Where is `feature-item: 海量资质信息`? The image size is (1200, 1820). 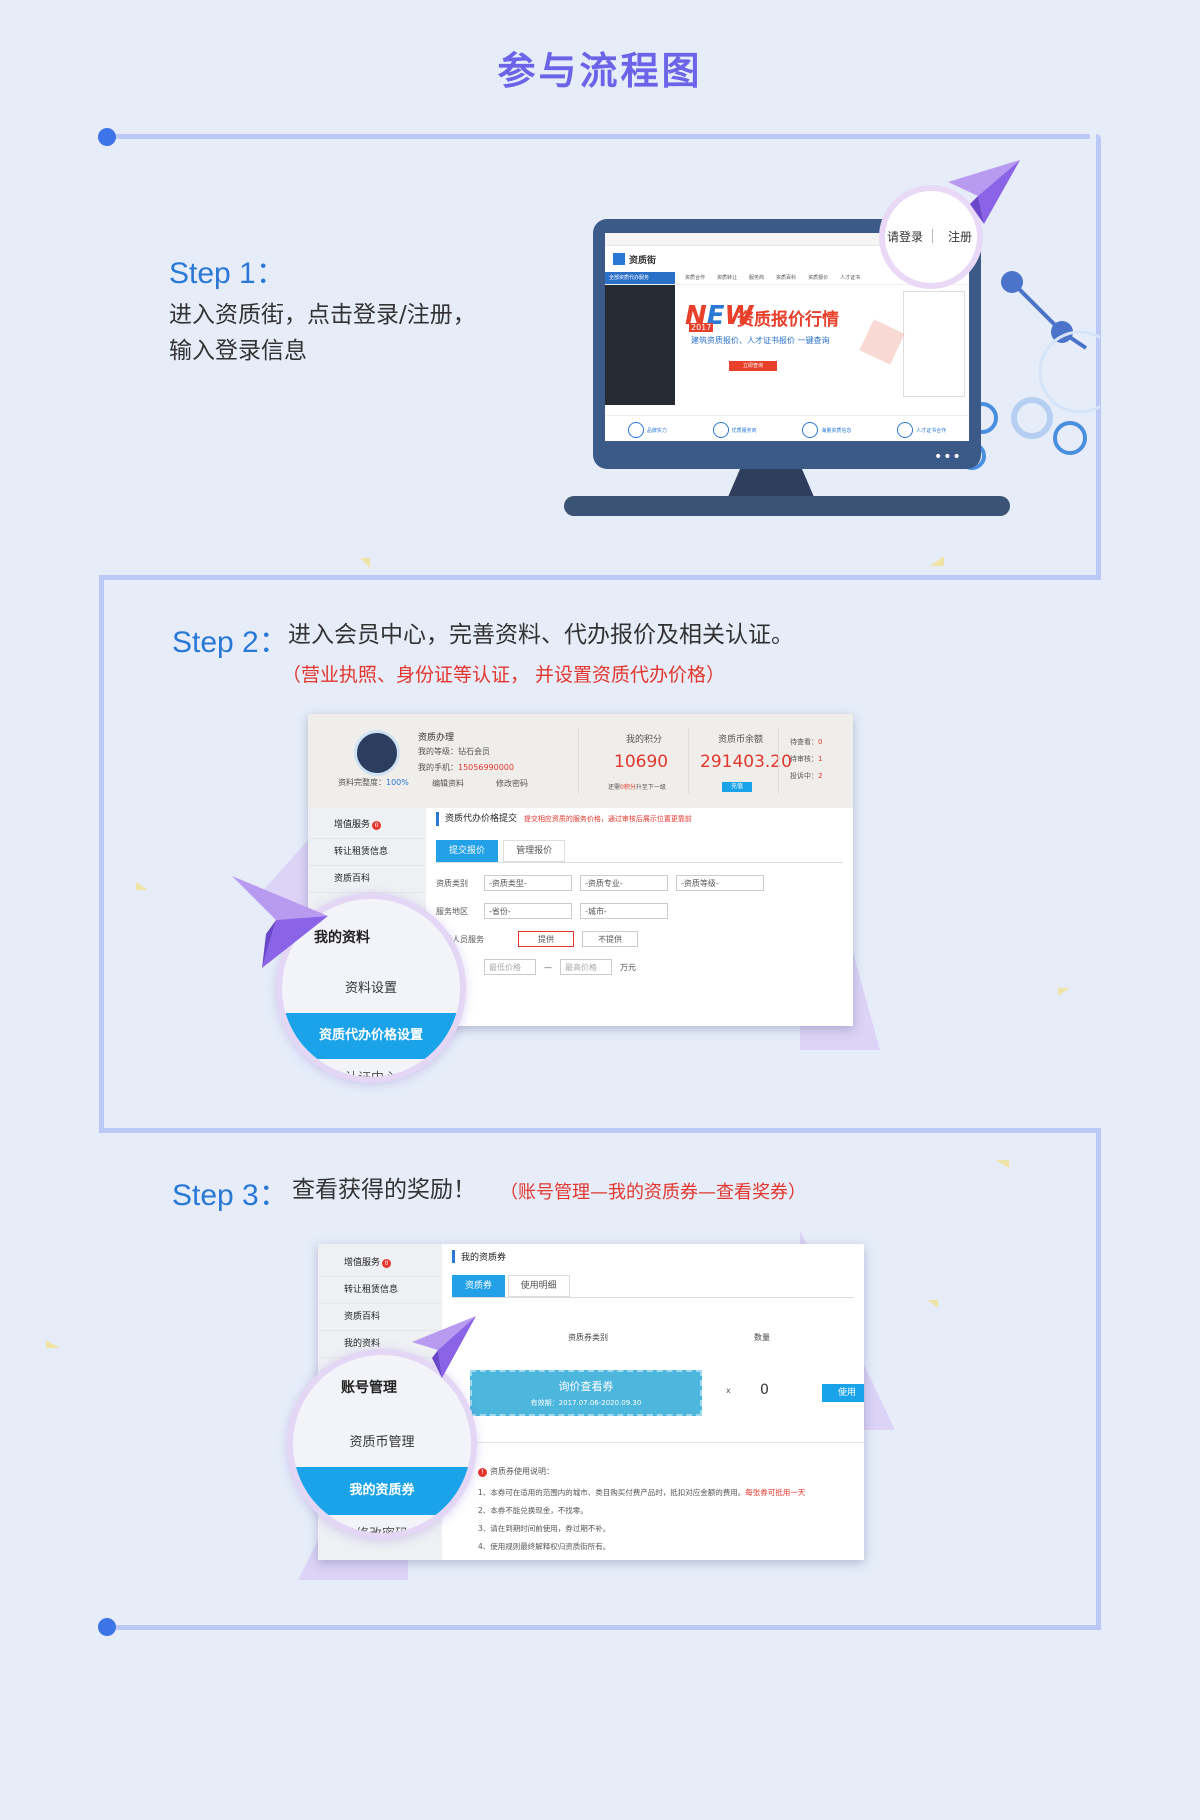
feature-item: 海量资质信息 is located at coordinates (826, 430).